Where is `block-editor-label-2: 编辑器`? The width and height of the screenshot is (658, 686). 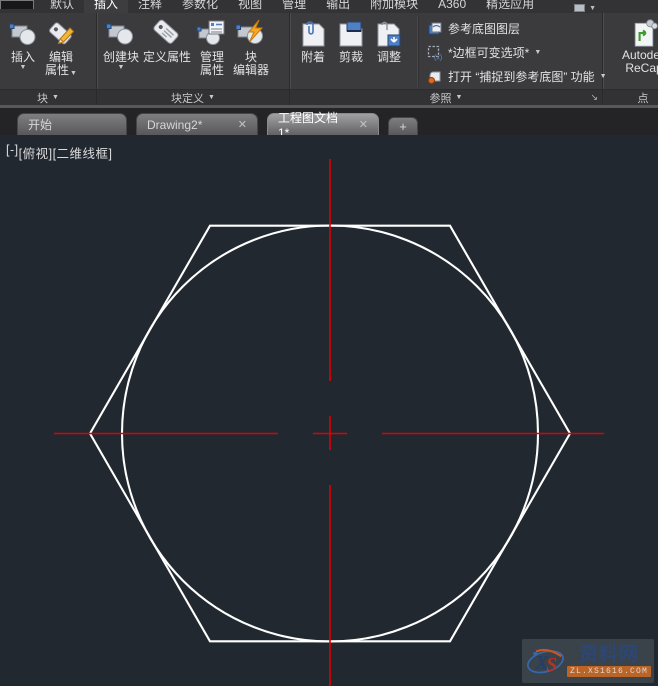
block-editor-label-2: 编辑器 is located at coordinates (251, 70).